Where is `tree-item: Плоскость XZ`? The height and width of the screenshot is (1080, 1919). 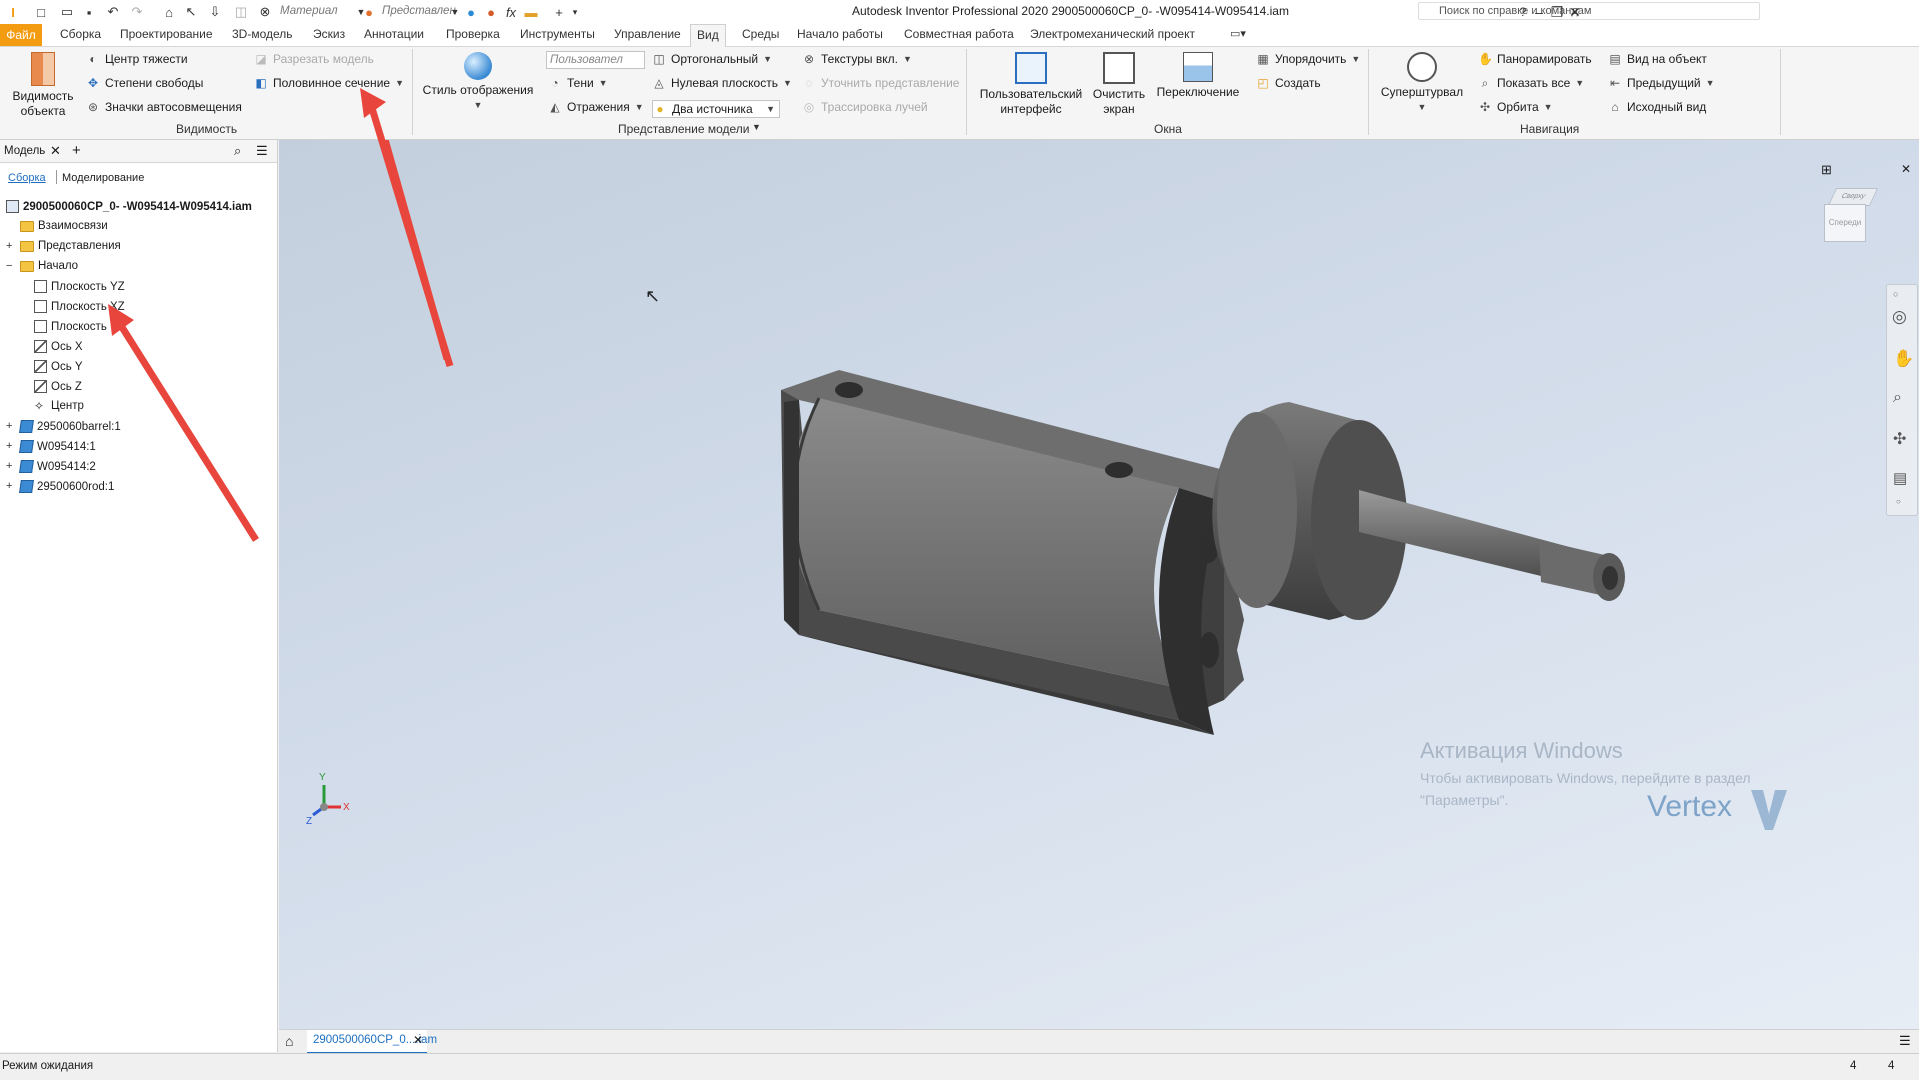 tree-item: Плоскость XZ is located at coordinates (79, 306).